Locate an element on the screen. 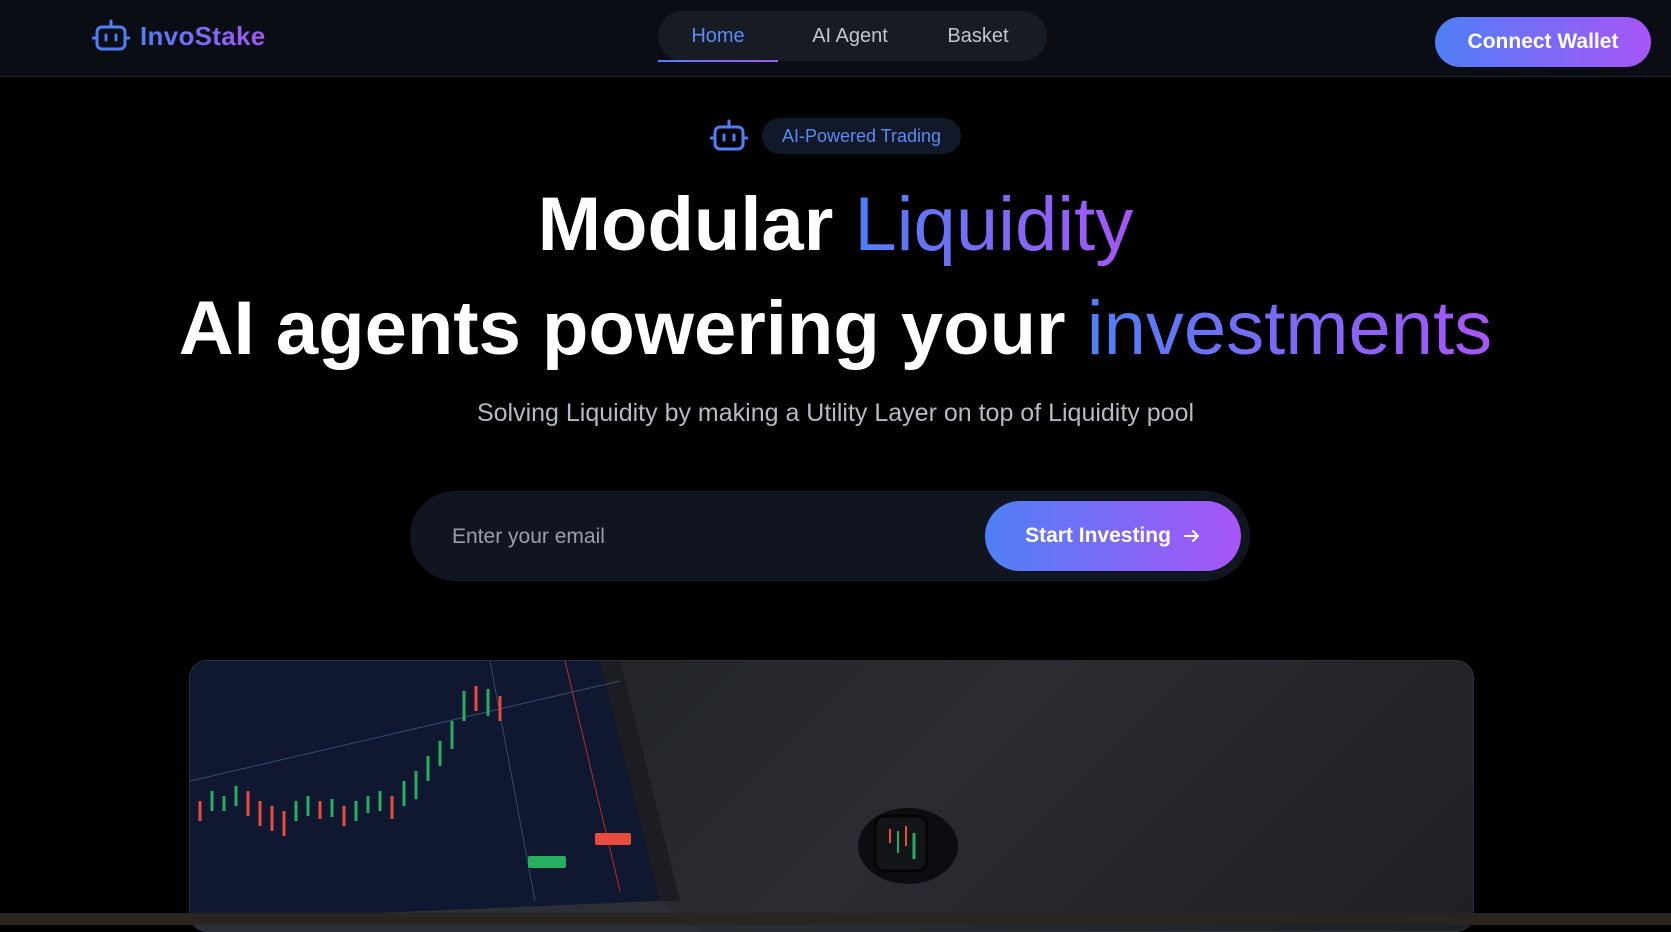 The image size is (1671, 932). sell-button-graphic is located at coordinates (613, 839).